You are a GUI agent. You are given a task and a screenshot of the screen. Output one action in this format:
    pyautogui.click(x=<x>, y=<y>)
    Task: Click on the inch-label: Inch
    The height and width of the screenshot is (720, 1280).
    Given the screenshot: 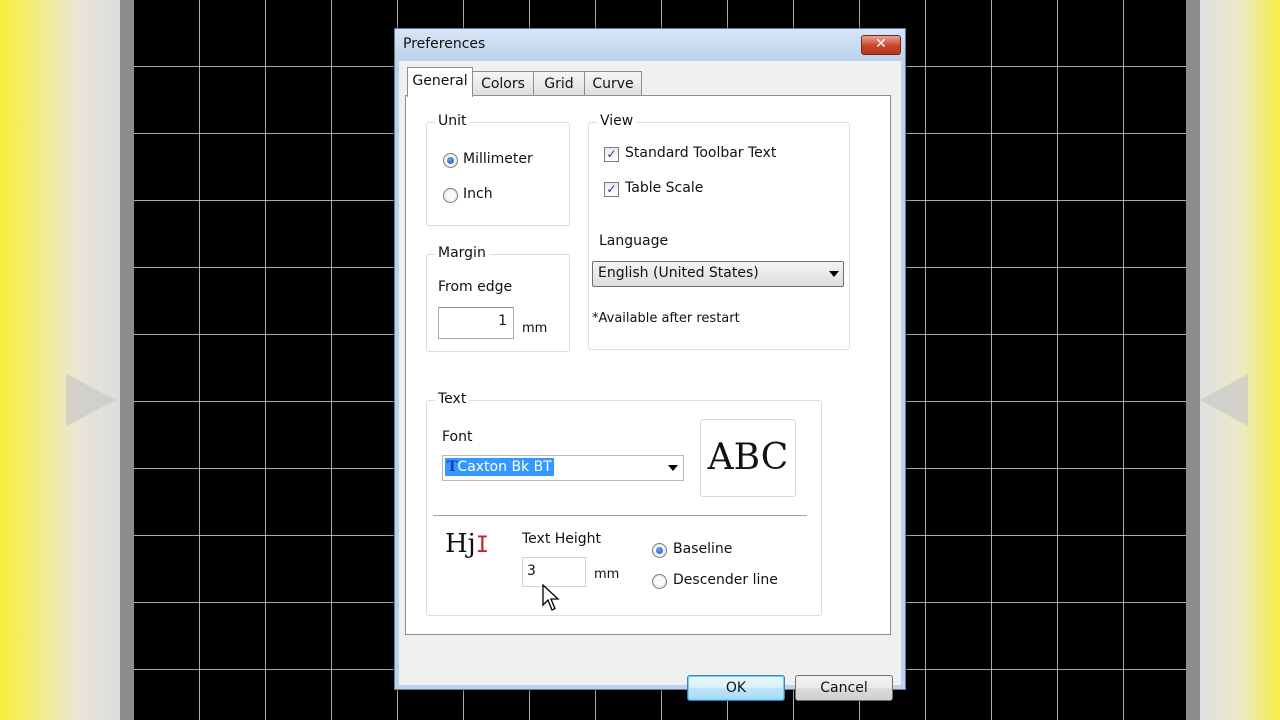 What is the action you would take?
    pyautogui.click(x=478, y=194)
    